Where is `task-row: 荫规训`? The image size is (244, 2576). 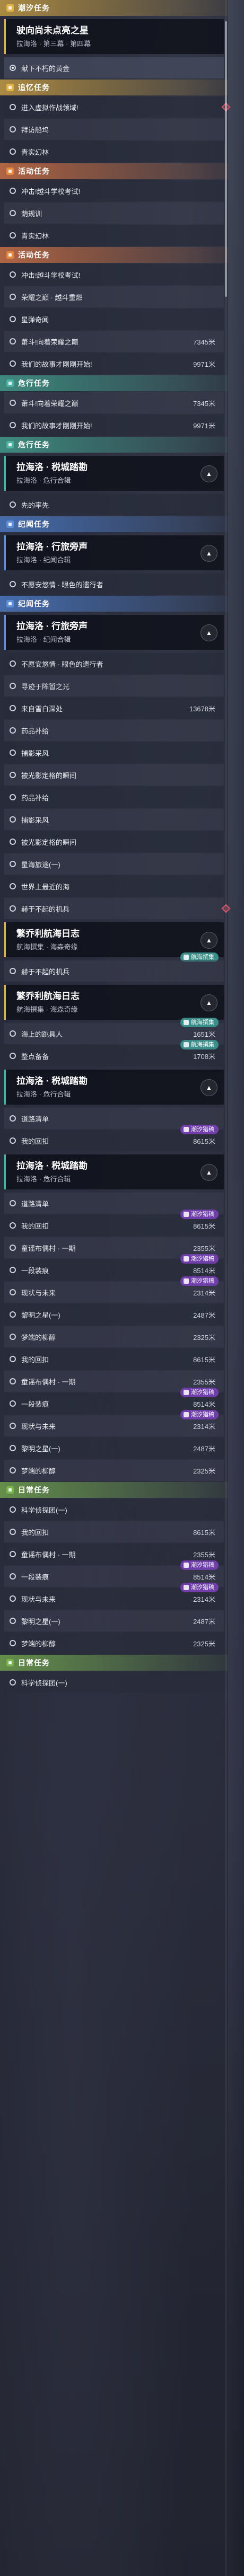 task-row: 荫规训 is located at coordinates (114, 213).